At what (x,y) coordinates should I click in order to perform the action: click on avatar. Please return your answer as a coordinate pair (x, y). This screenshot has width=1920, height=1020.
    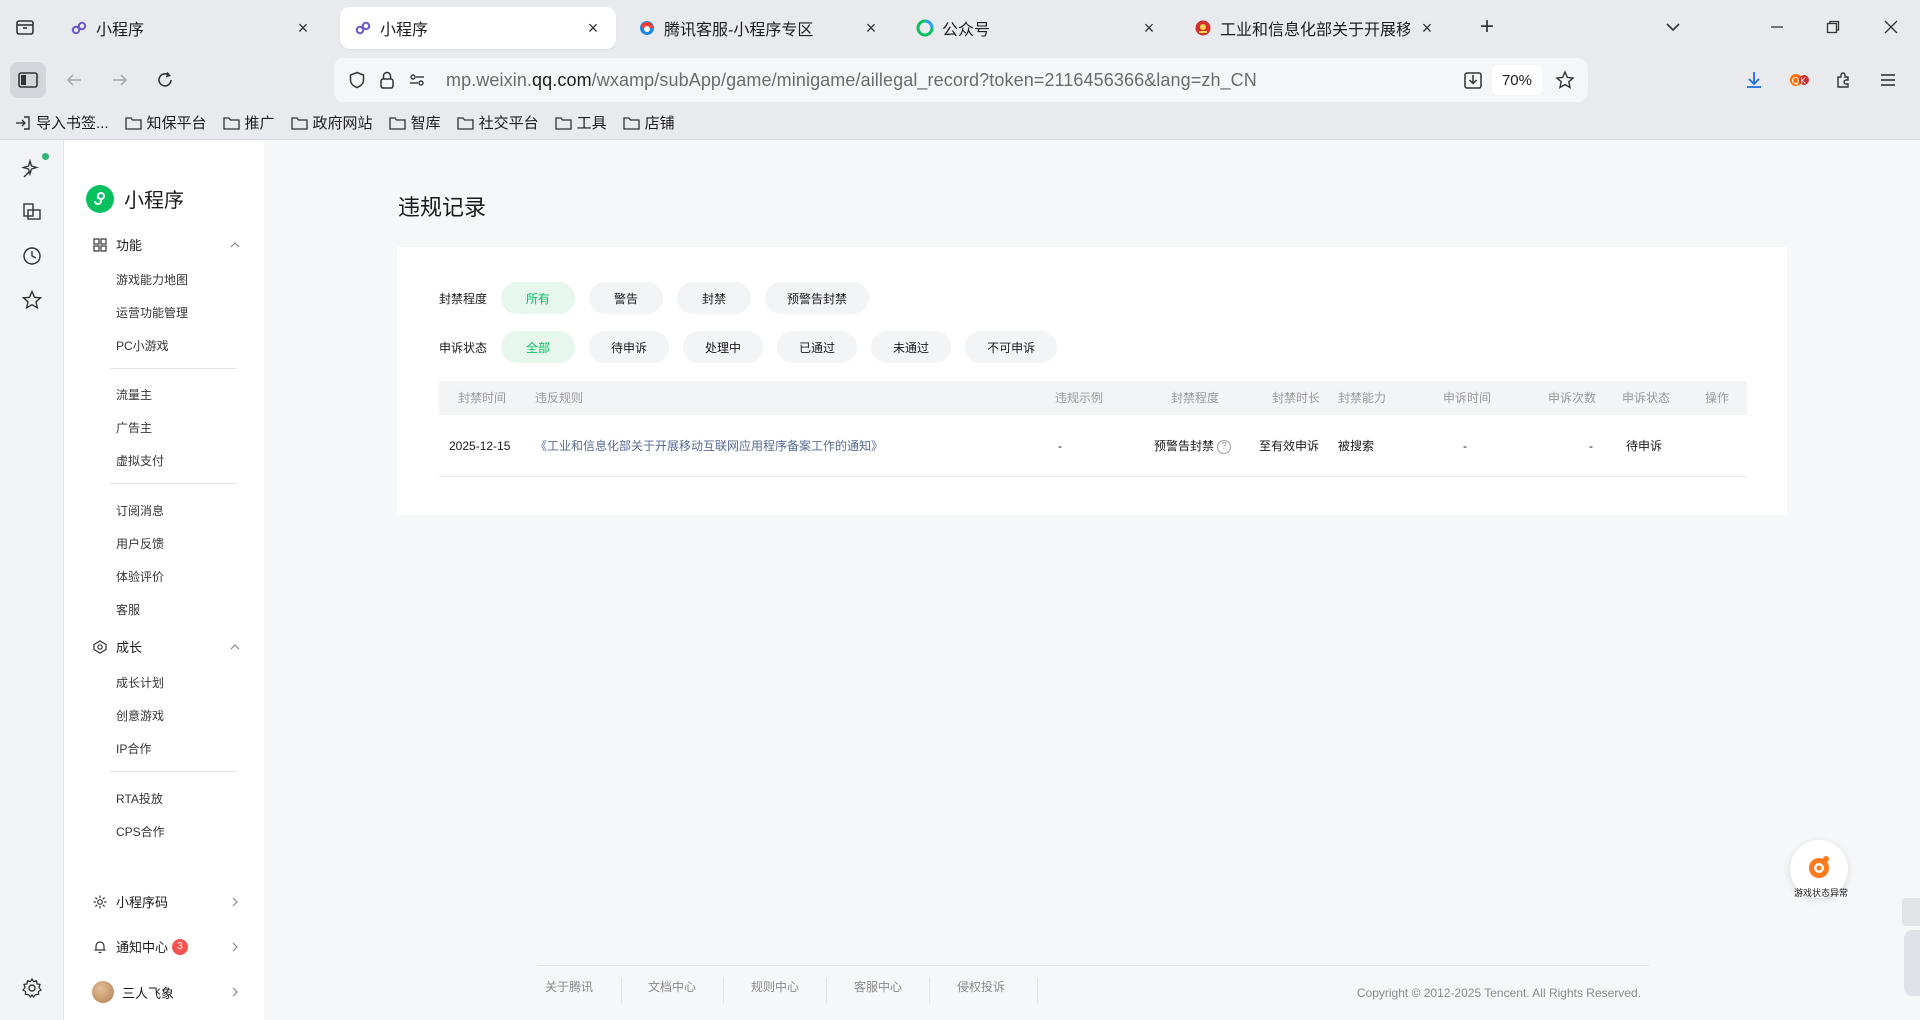
    Looking at the image, I should click on (103, 992).